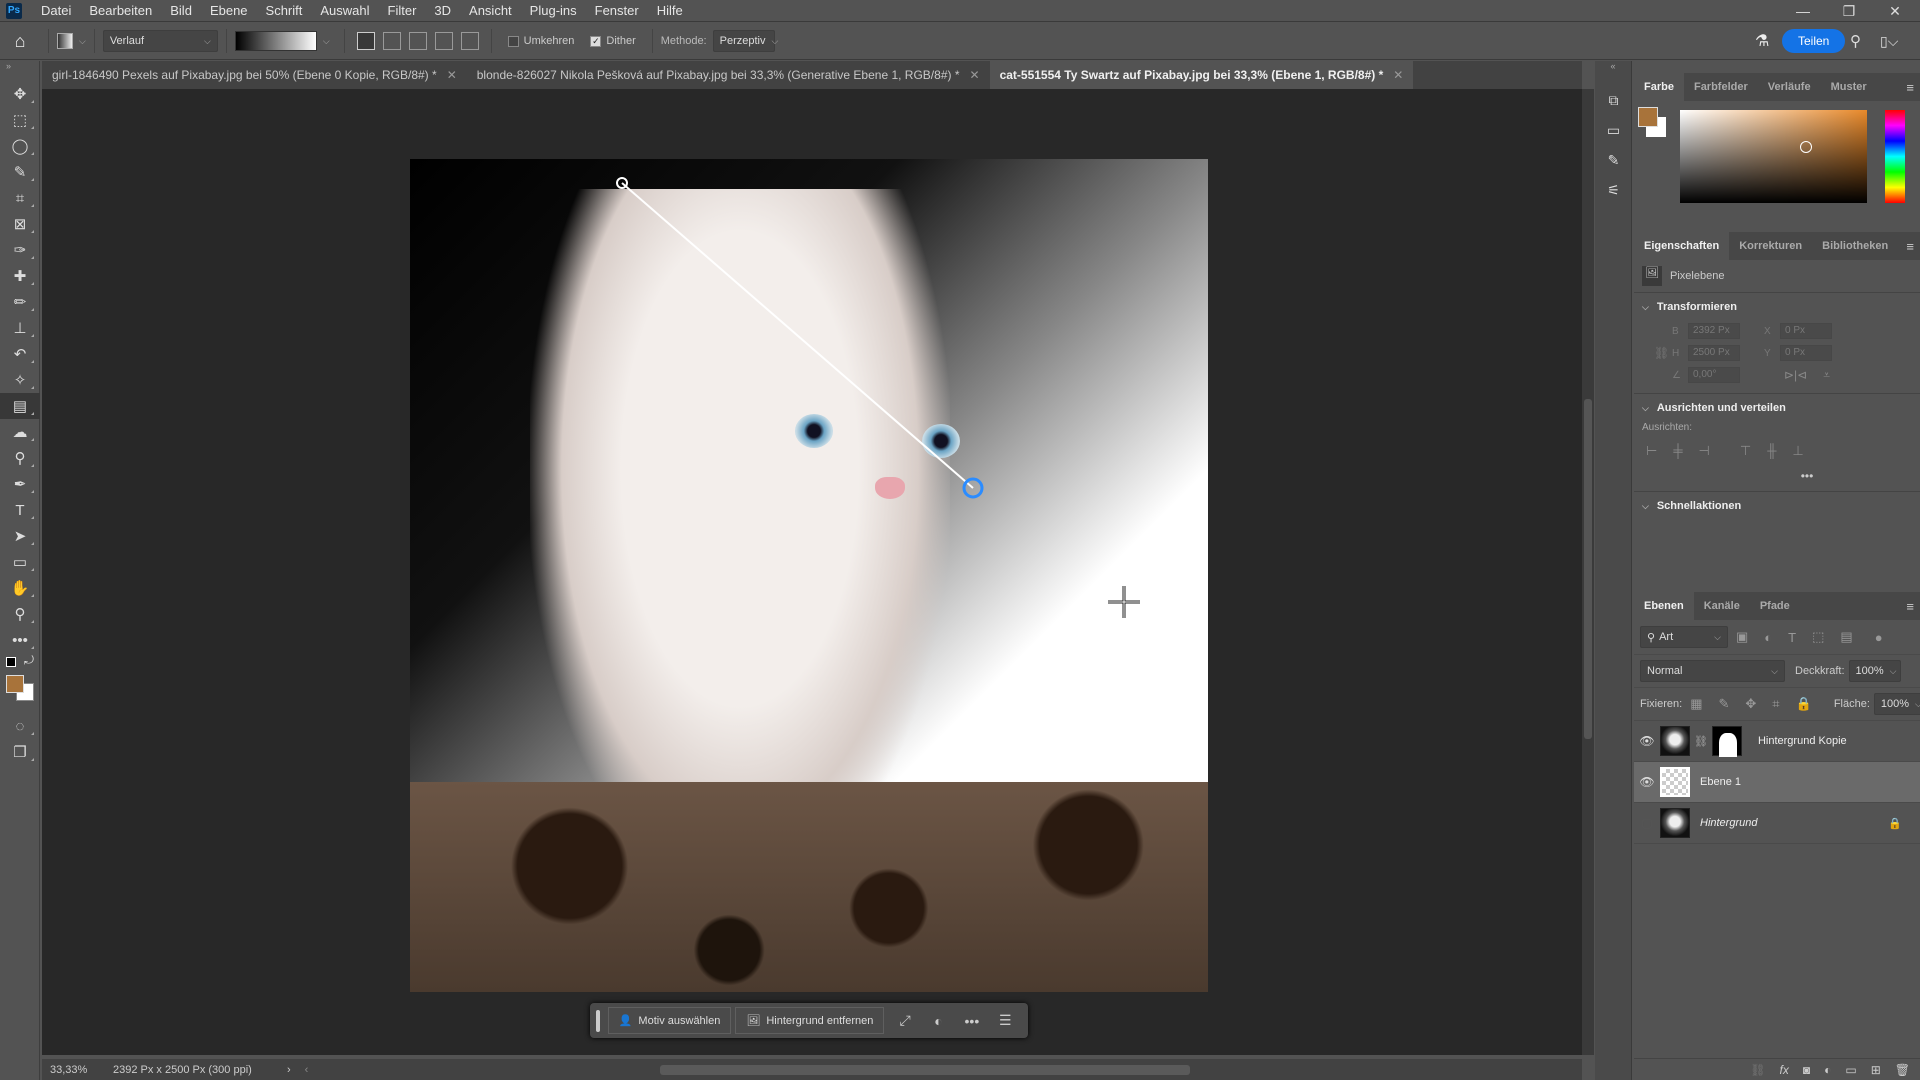 The image size is (1920, 1080). Describe the element at coordinates (284, 10) in the screenshot. I see `menu-schrift: Schrift` at that location.